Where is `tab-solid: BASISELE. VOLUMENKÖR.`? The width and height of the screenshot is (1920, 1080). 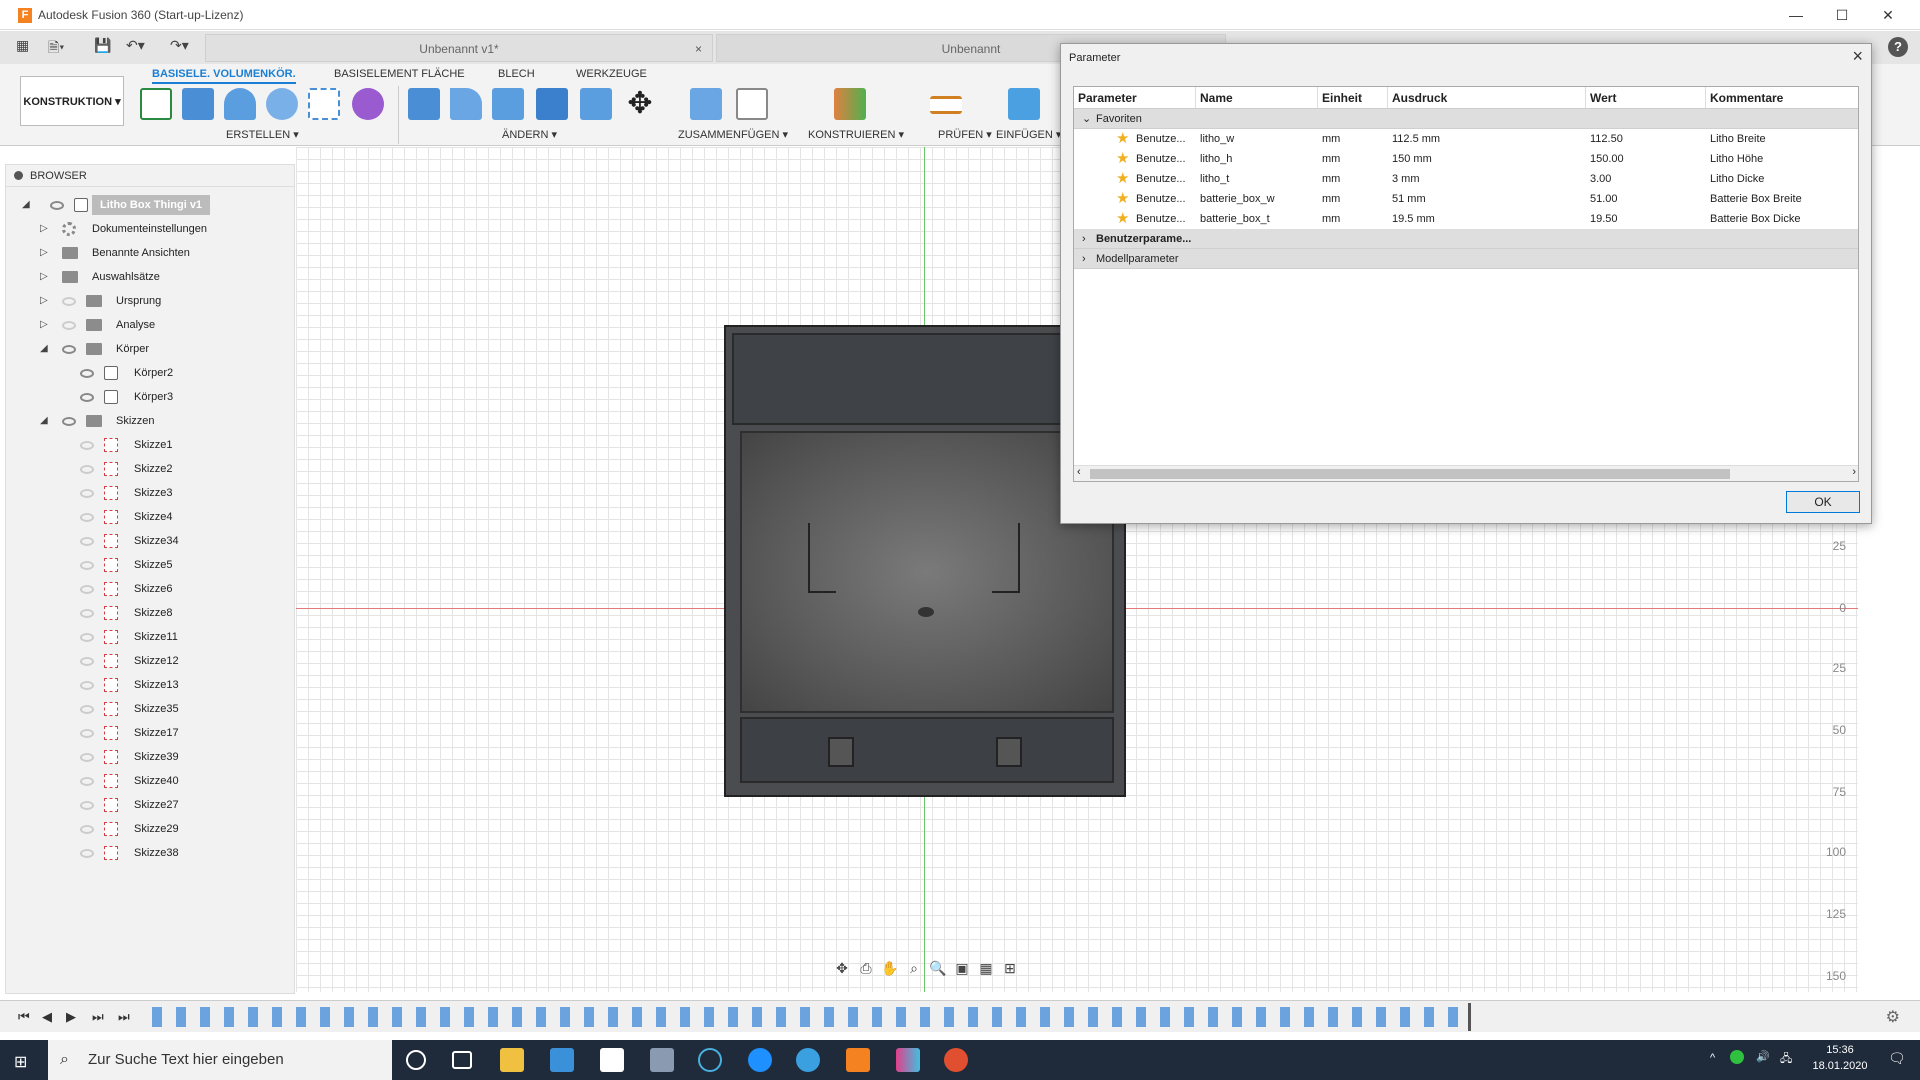 tab-solid: BASISELE. VOLUMENKÖR. is located at coordinates (224, 76).